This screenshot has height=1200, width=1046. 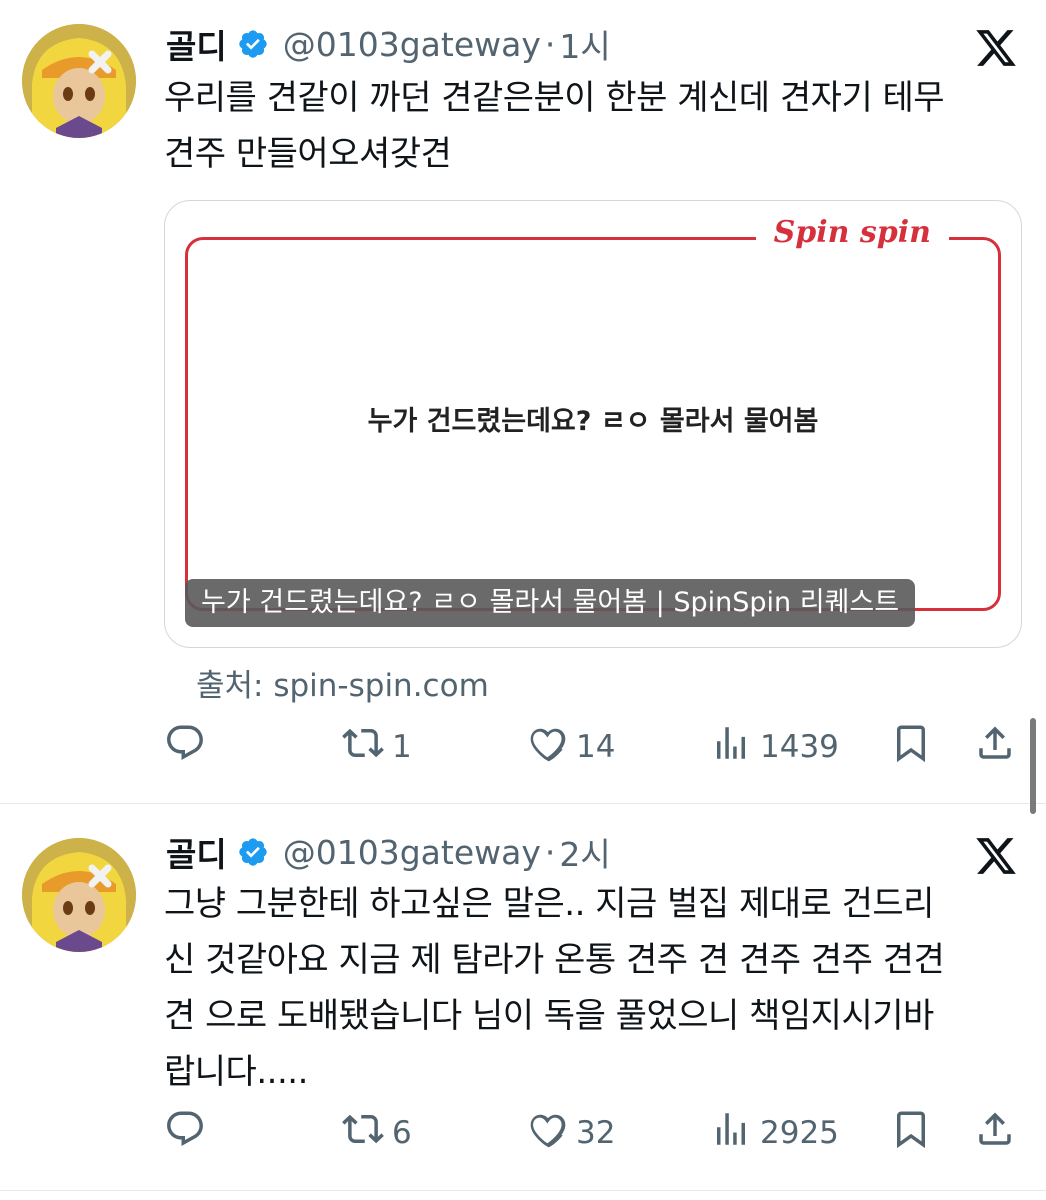 I want to click on card-brand-logo: Spin spin, so click(x=852, y=232).